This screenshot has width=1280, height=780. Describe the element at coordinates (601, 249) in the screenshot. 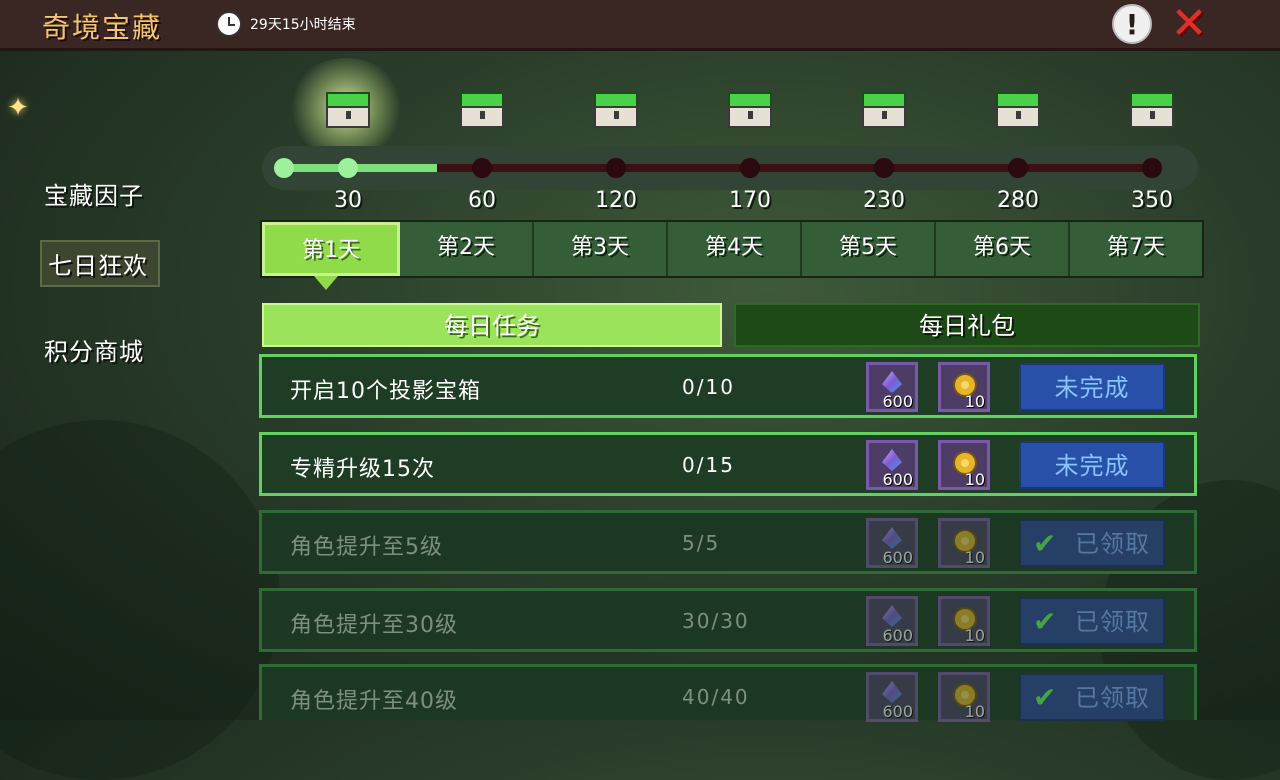

I see `tab-day-3: 第3天` at that location.